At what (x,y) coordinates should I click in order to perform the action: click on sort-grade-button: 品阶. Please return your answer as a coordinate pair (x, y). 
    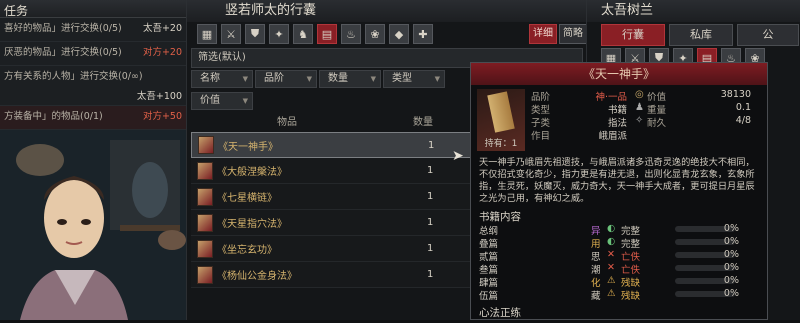
    Looking at the image, I should click on (286, 79).